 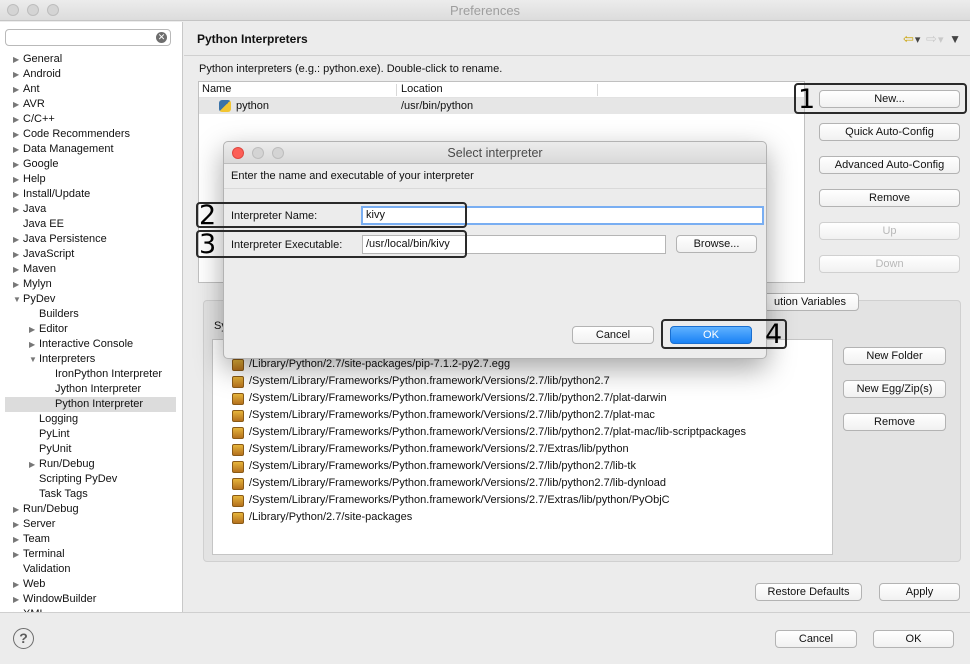 What do you see at coordinates (91, 329) in the screenshot?
I see `sidebar-item: ▶ Editor` at bounding box center [91, 329].